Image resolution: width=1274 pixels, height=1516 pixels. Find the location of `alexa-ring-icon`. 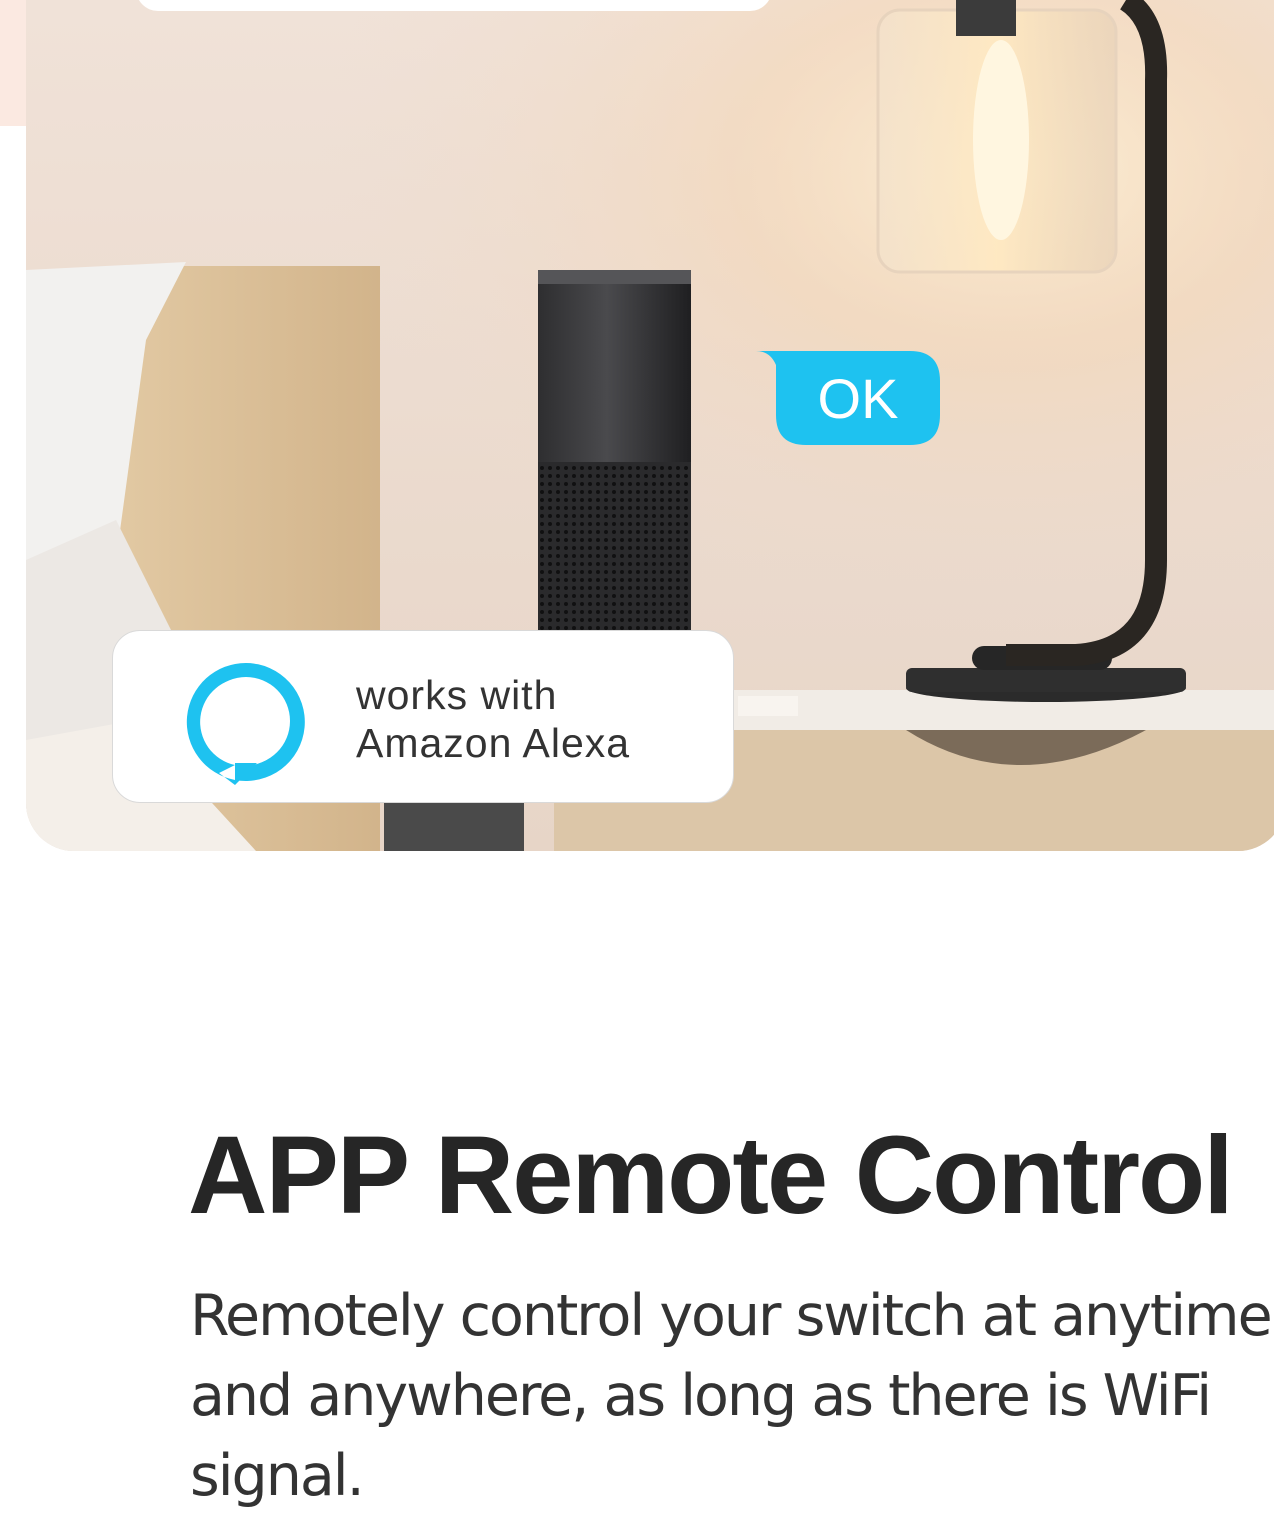

alexa-ring-icon is located at coordinates (245, 723).